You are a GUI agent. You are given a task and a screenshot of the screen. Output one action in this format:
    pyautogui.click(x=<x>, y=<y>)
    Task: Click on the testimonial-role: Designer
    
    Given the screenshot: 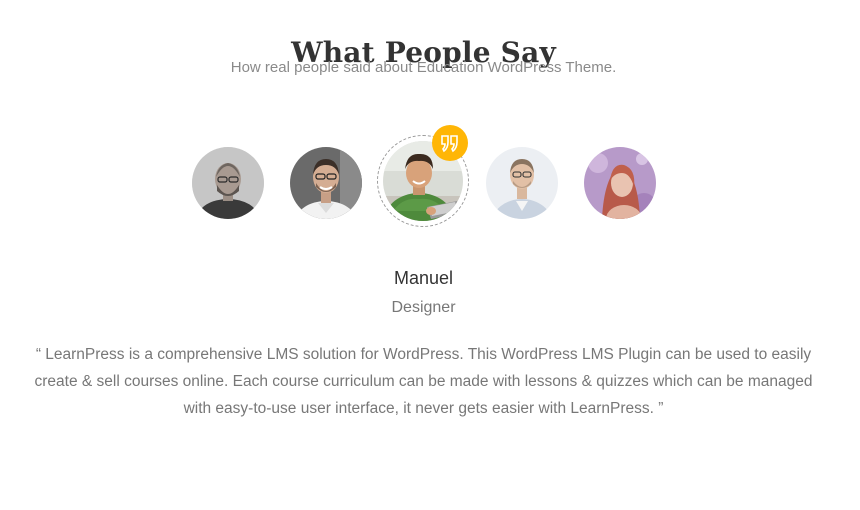 What is the action you would take?
    pyautogui.click(x=423, y=307)
    